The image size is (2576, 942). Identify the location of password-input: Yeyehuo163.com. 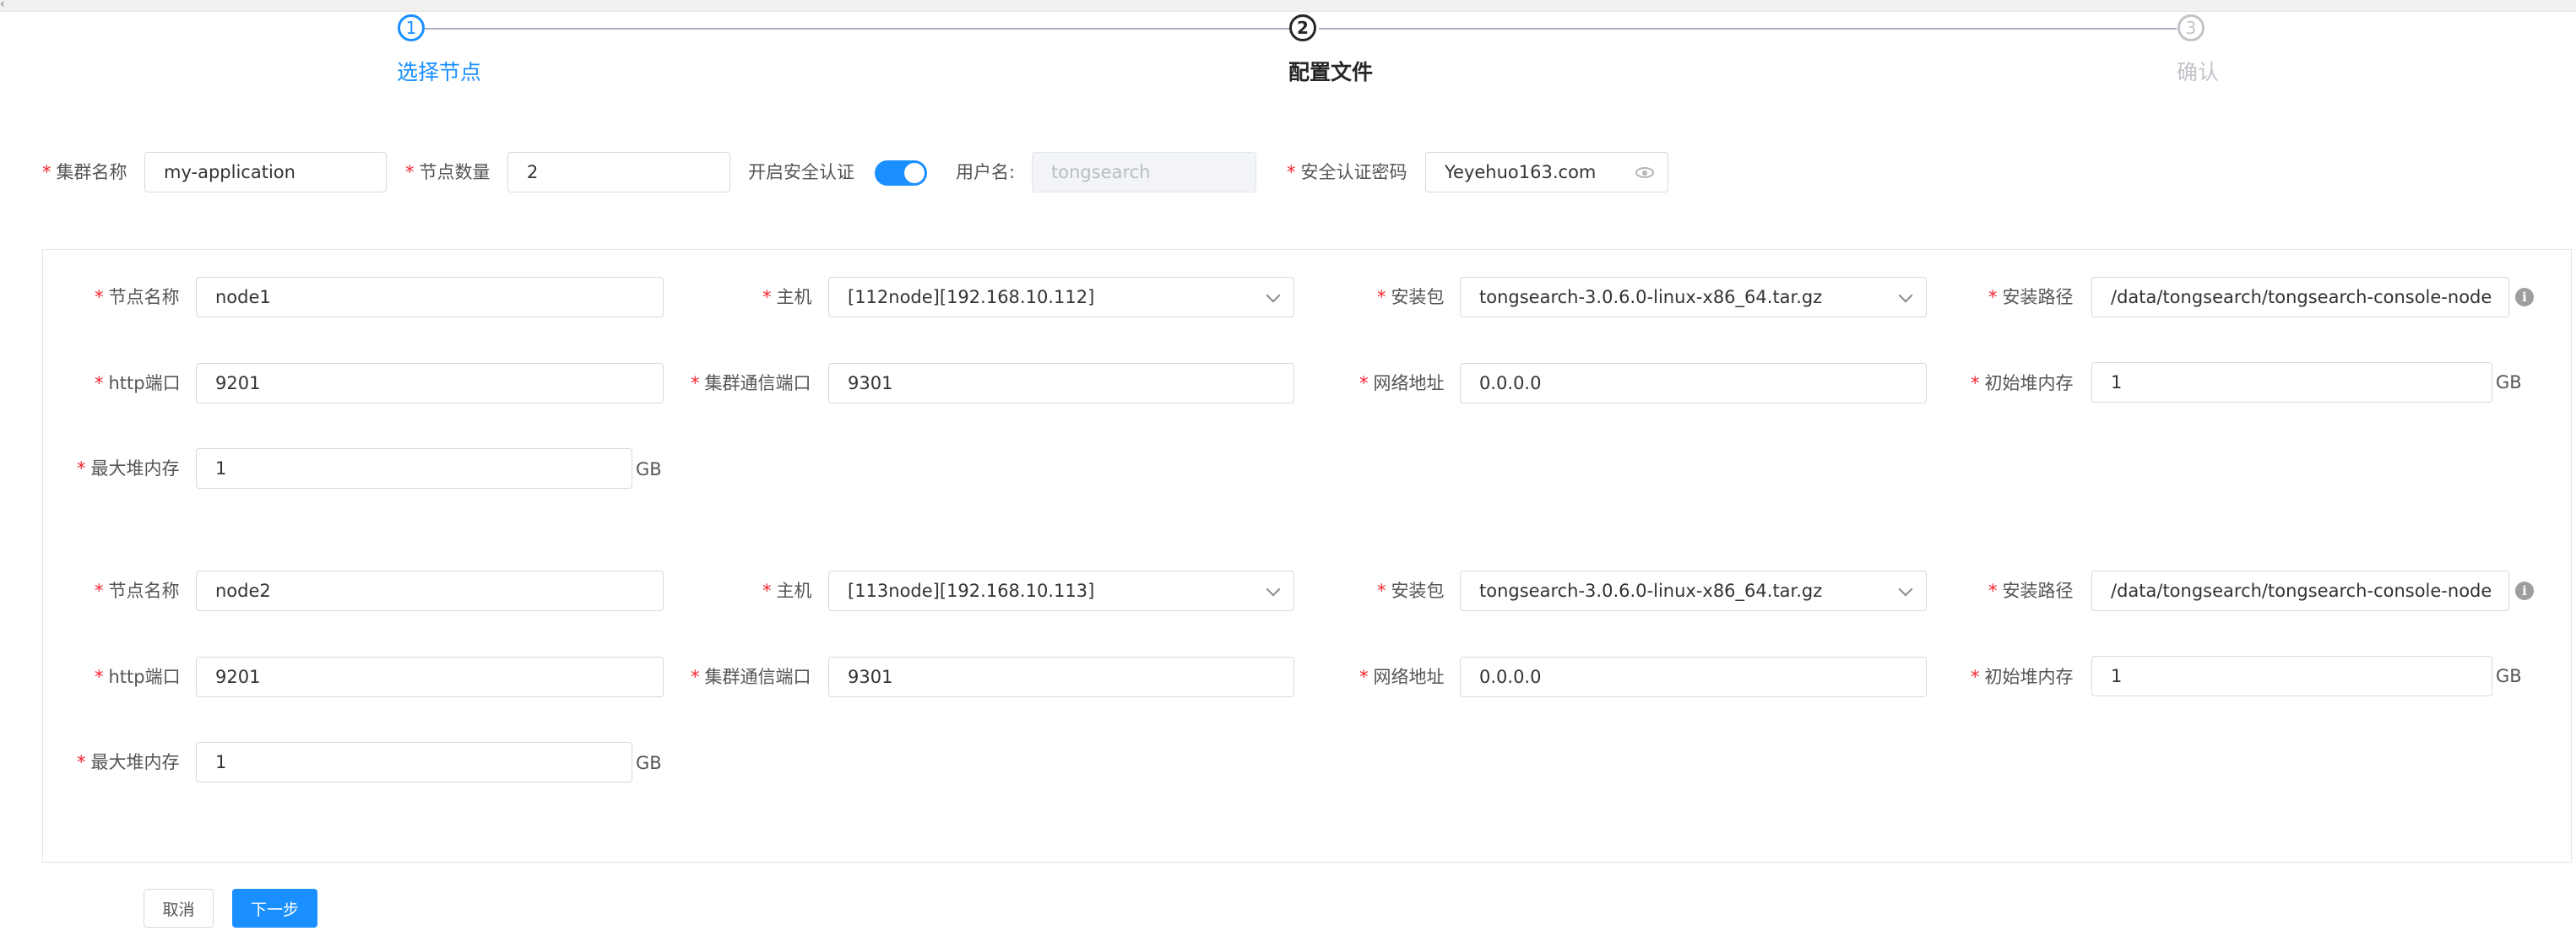
(1546, 172).